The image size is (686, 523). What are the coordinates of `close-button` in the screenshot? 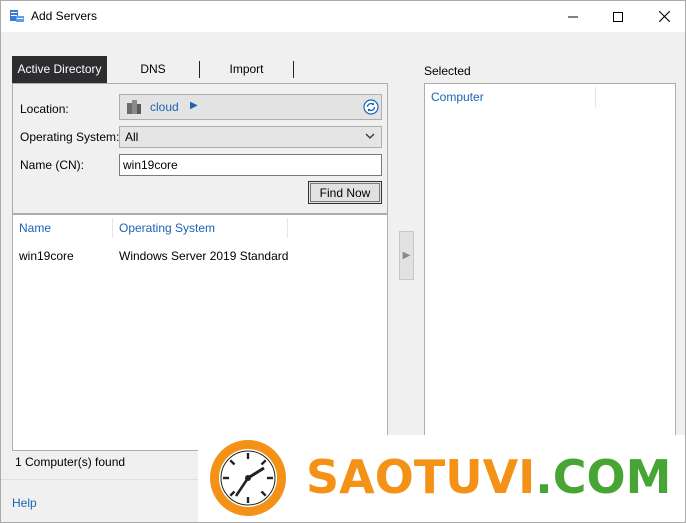 It's located at (663, 16).